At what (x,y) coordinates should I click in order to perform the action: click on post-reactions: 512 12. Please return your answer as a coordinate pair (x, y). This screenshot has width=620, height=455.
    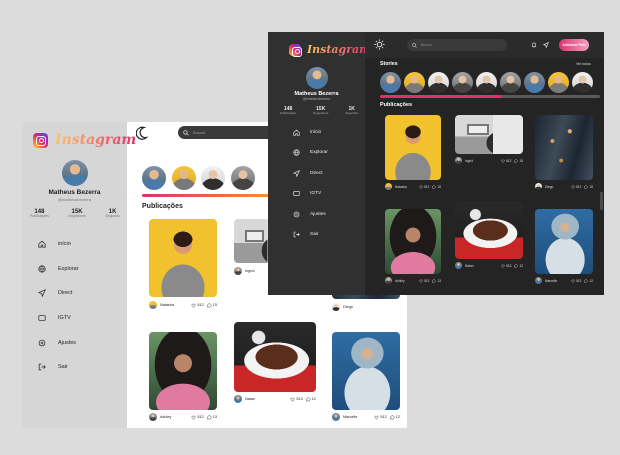
    Looking at the image, I should click on (387, 417).